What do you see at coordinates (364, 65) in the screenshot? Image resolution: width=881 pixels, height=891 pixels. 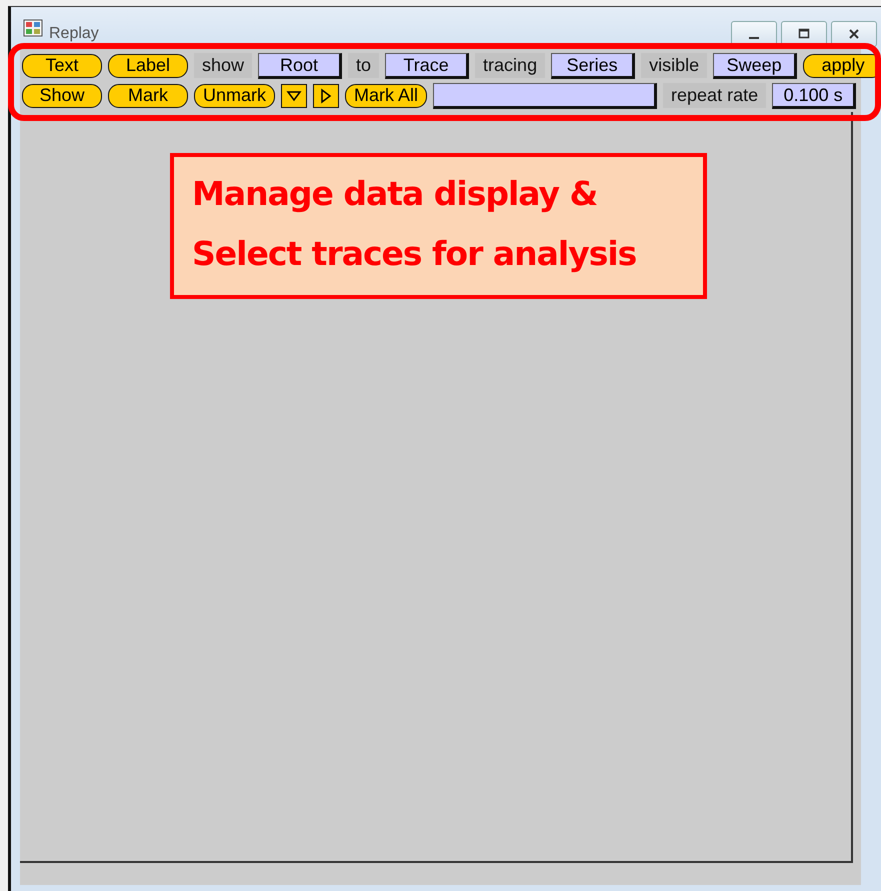 I see `field-label: to` at bounding box center [364, 65].